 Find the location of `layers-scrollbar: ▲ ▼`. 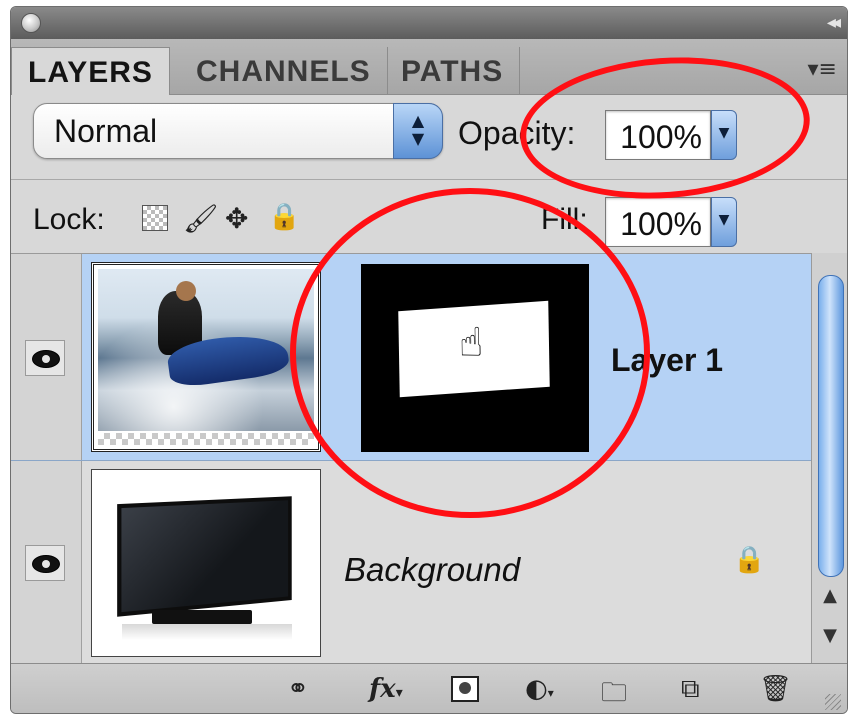

layers-scrollbar: ▲ ▼ is located at coordinates (829, 458).